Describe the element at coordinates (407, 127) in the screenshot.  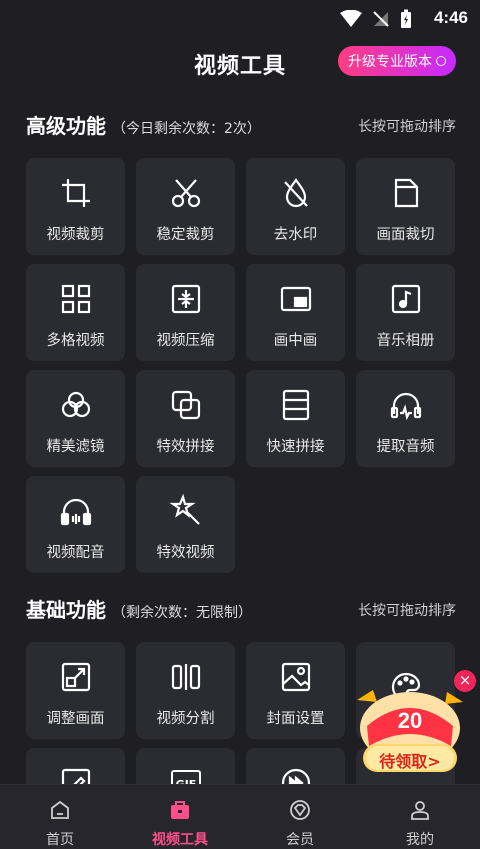
I see `advanced-sort-hint: 长按可拖动排序` at that location.